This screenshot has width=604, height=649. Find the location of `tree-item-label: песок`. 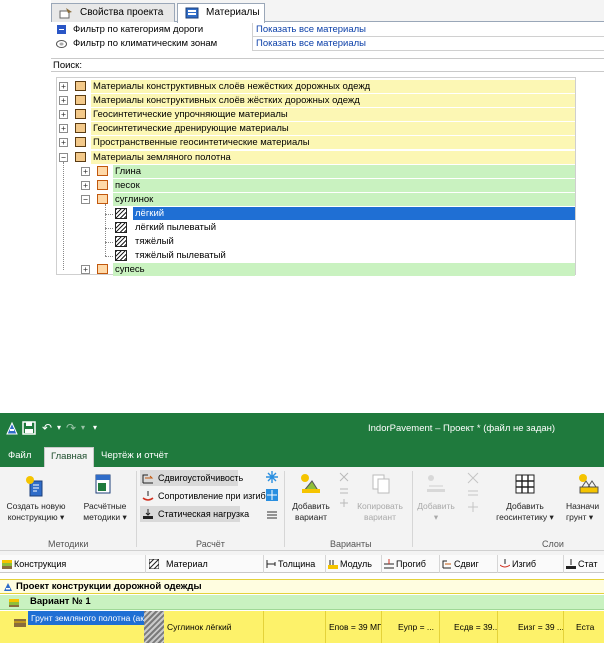

tree-item-label: песок is located at coordinates (344, 185).